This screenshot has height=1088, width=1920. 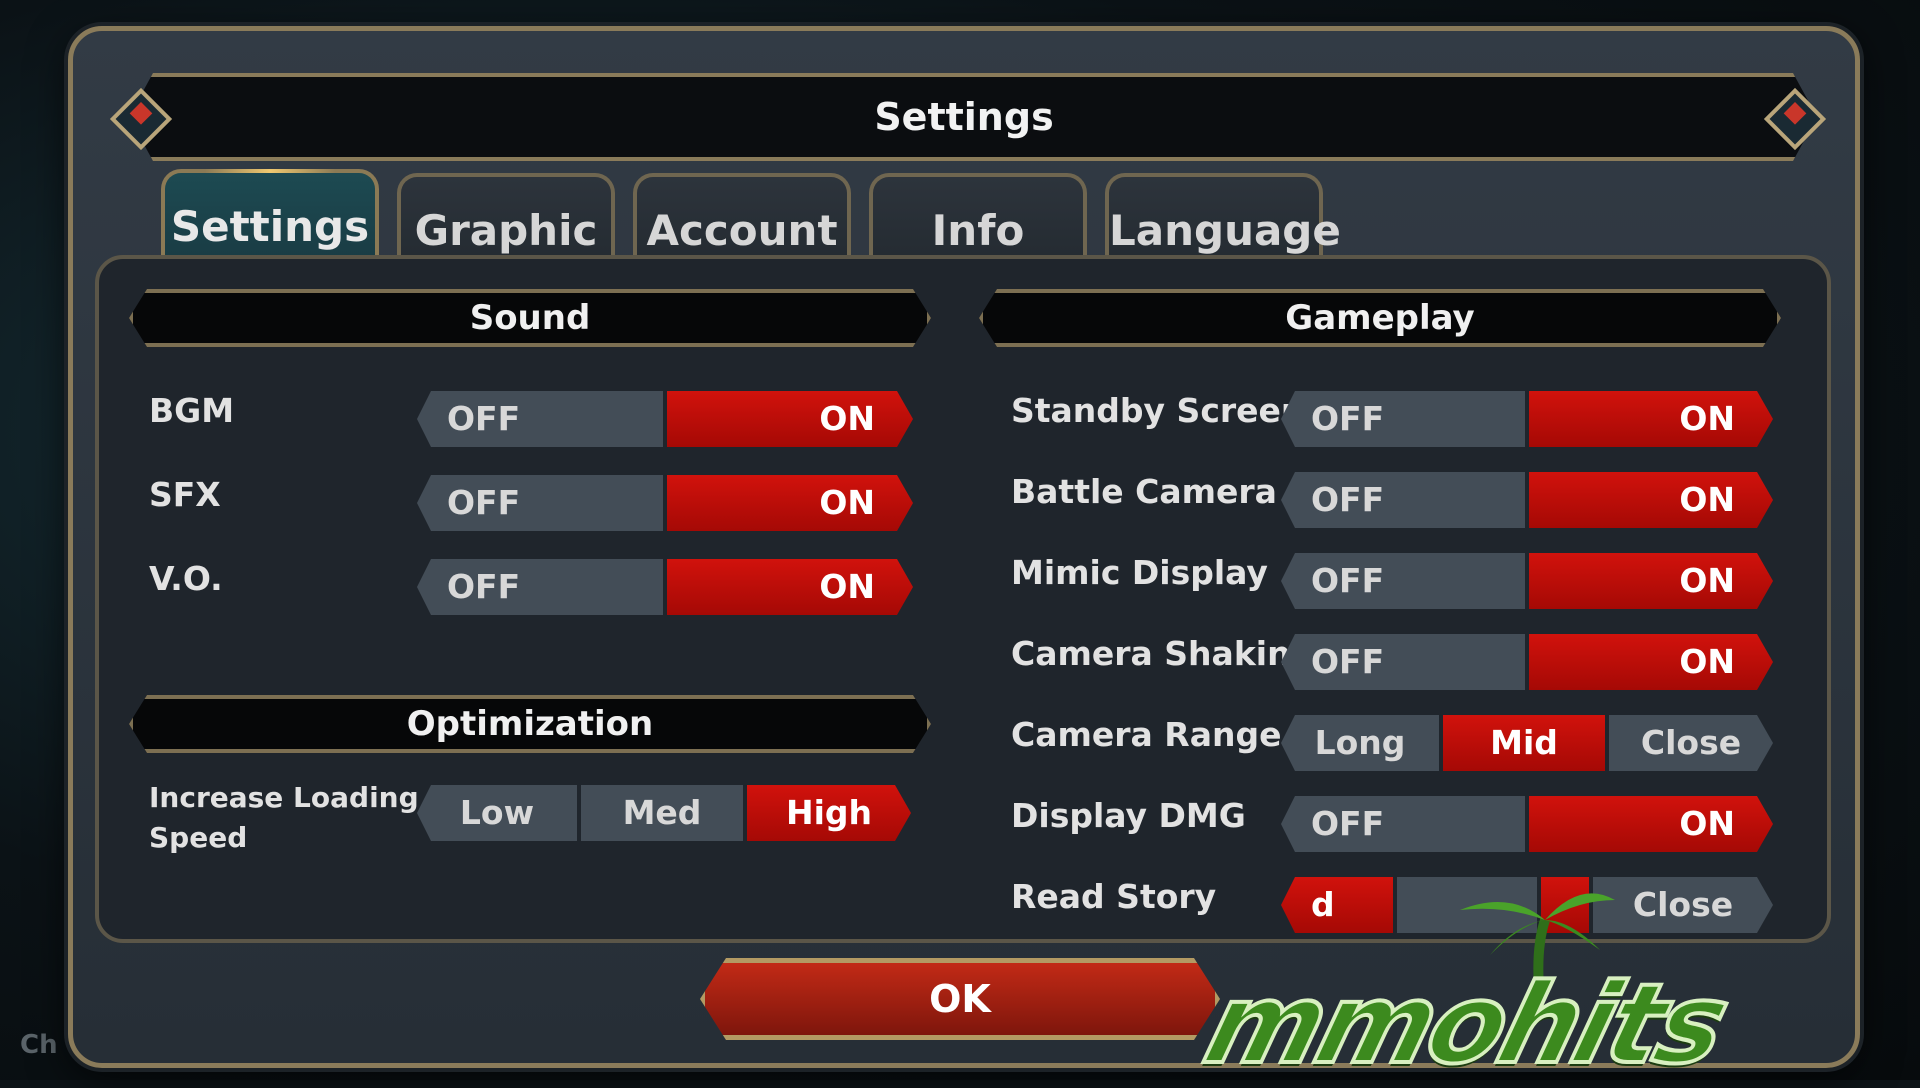 I want to click on camera-range-long: Long, so click(x=1360, y=743).